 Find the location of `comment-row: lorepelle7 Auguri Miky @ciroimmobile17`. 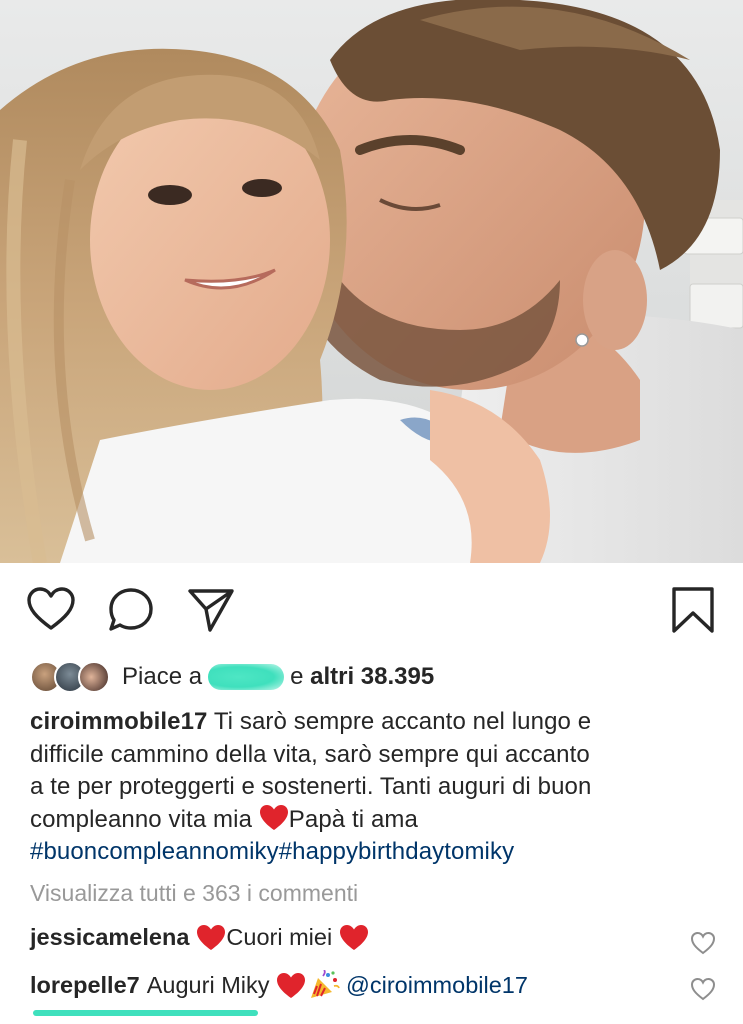

comment-row: lorepelle7 Auguri Miky @ciroimmobile17 is located at coordinates (279, 985).